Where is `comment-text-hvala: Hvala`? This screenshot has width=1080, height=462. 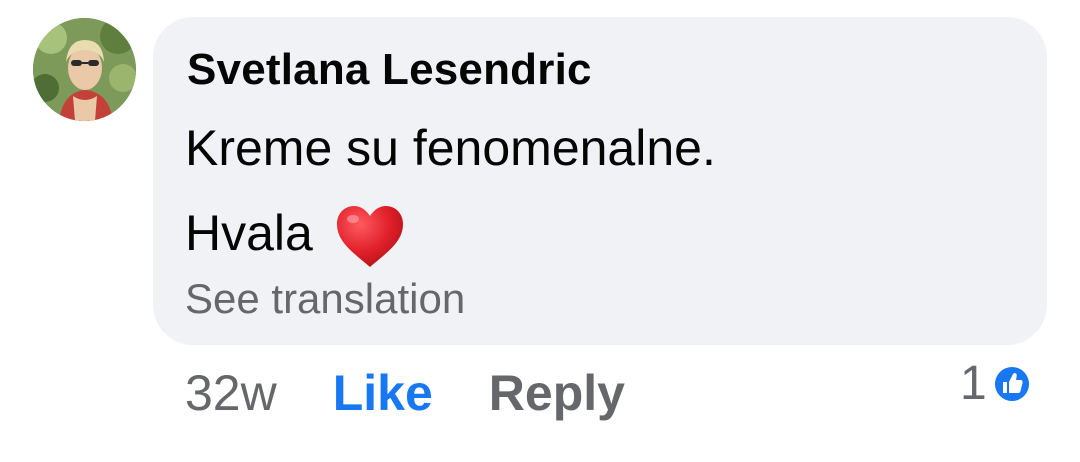 comment-text-hvala: Hvala is located at coordinates (249, 233).